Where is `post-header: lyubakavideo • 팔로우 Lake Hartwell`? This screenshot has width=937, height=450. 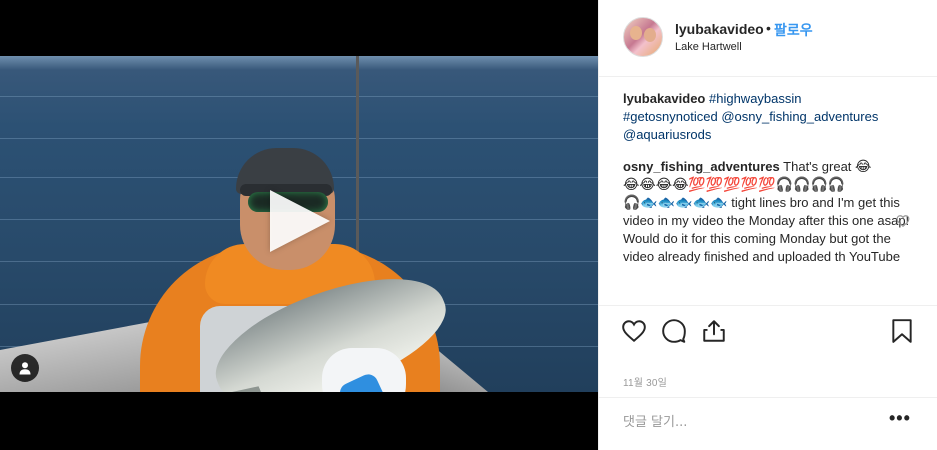
post-header: lyubakavideo • 팔로우 Lake Hartwell is located at coordinates (768, 38).